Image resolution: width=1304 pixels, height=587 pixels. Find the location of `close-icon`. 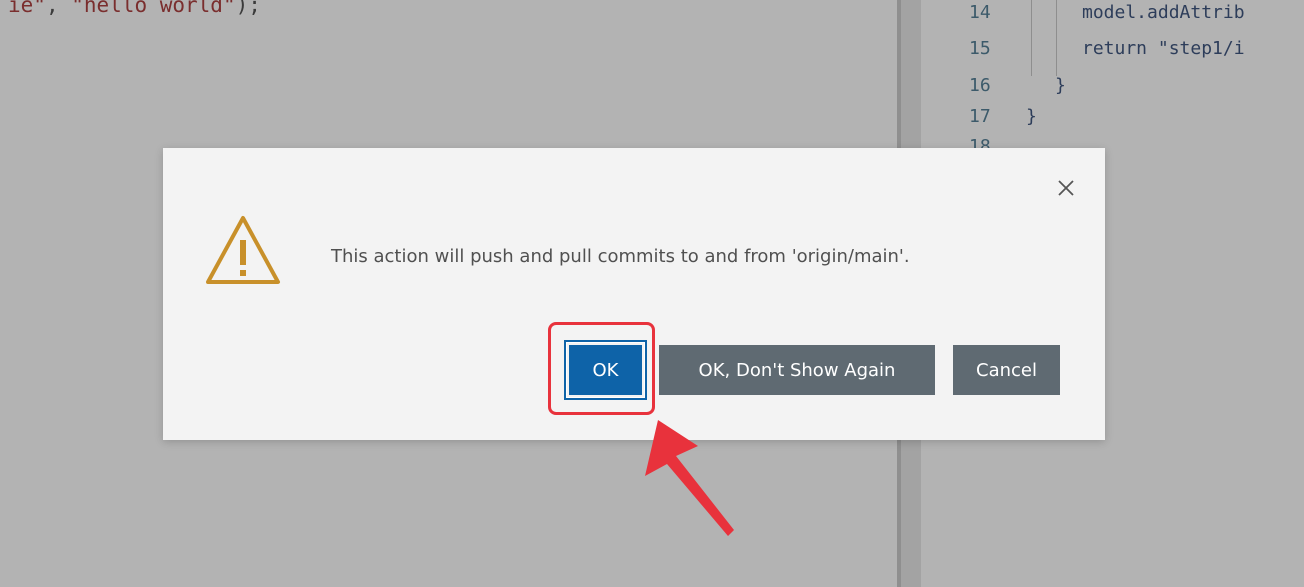

close-icon is located at coordinates (1066, 188).